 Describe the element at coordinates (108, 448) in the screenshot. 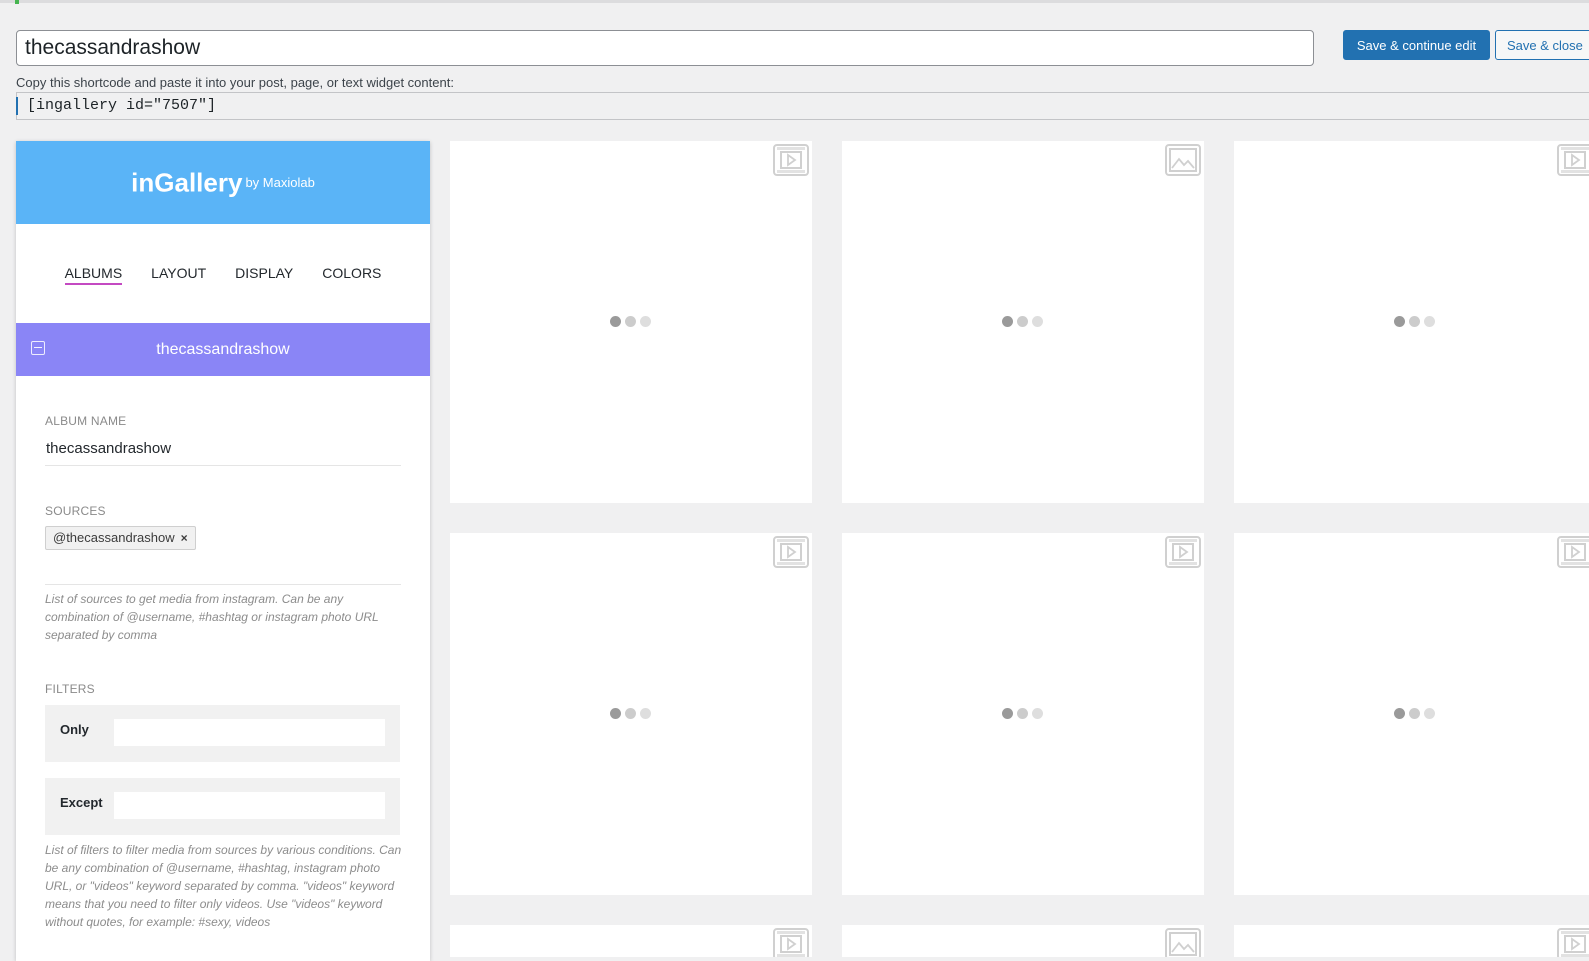

I see `album-name-input: thecassandrashow` at that location.